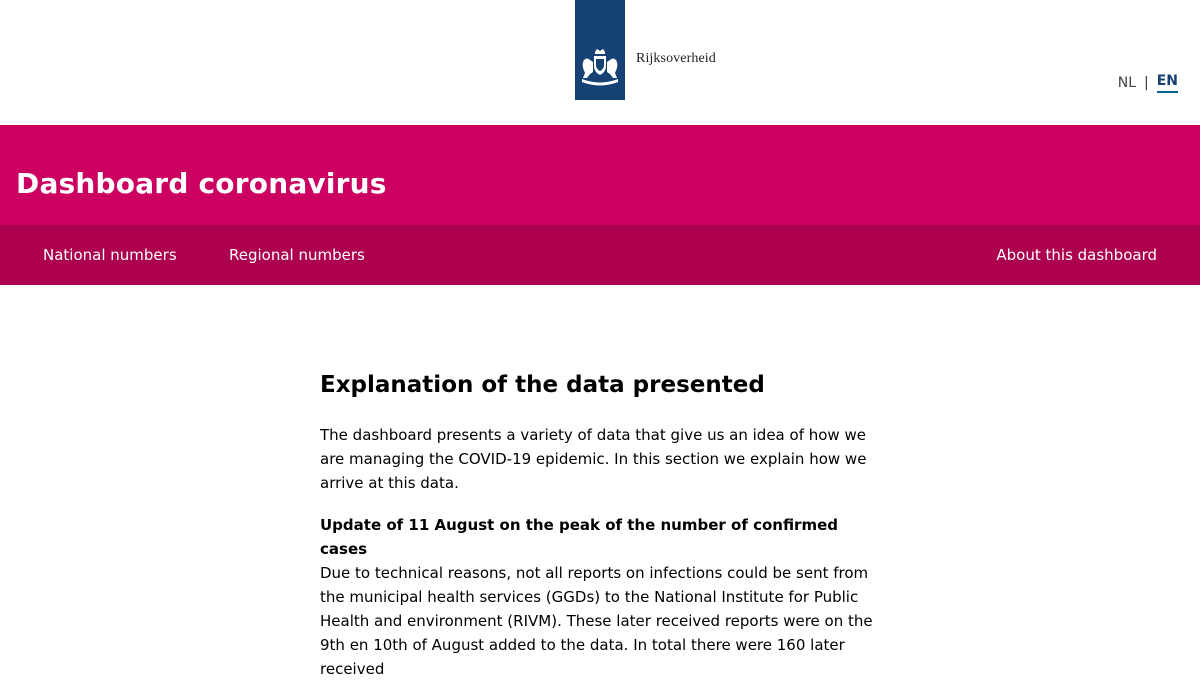 The image size is (1200, 681). What do you see at coordinates (600, 67) in the screenshot?
I see `dutch-coat-of-arms-icon` at bounding box center [600, 67].